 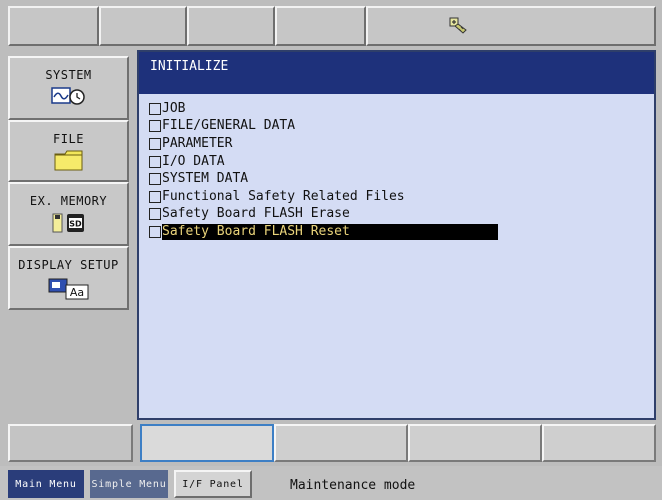 What do you see at coordinates (155, 126) in the screenshot?
I see `checkbox-file-general-data` at bounding box center [155, 126].